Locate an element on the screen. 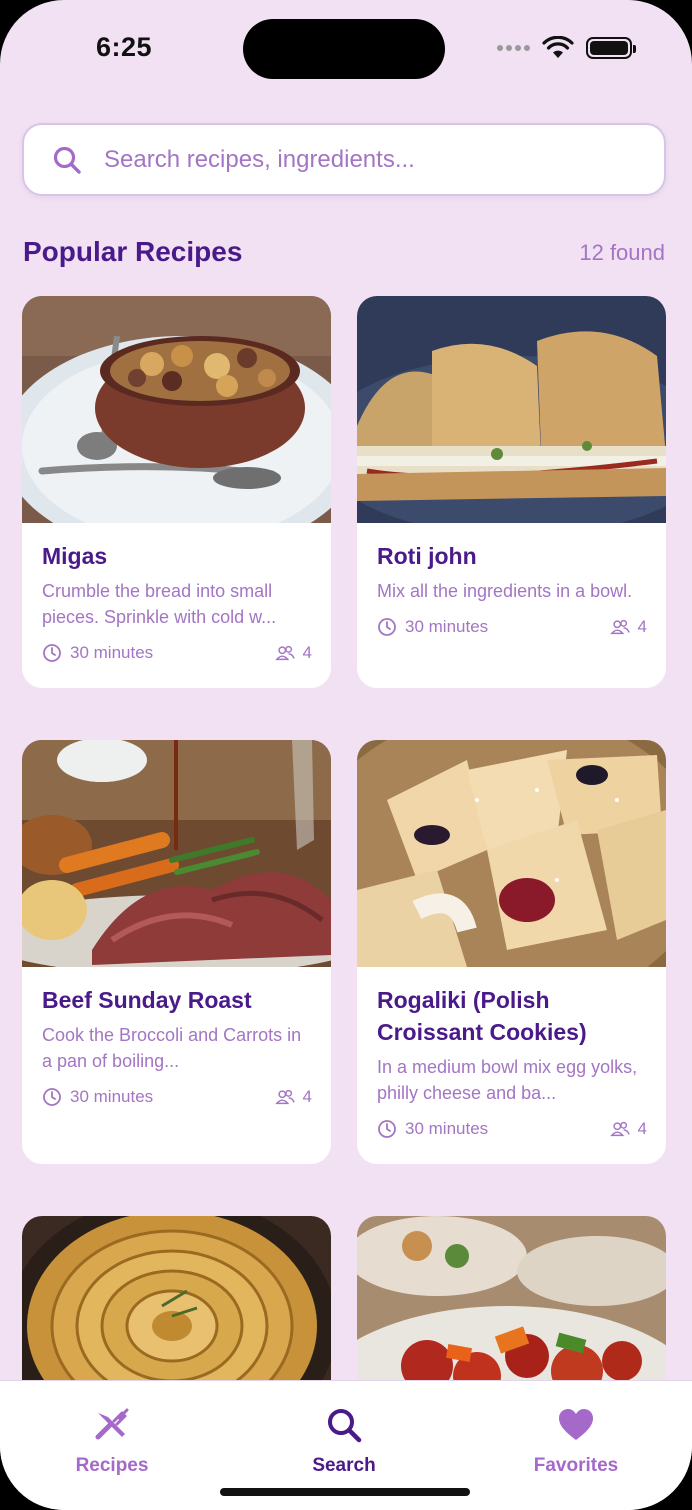  tab-search: Search is located at coordinates (344, 1441).